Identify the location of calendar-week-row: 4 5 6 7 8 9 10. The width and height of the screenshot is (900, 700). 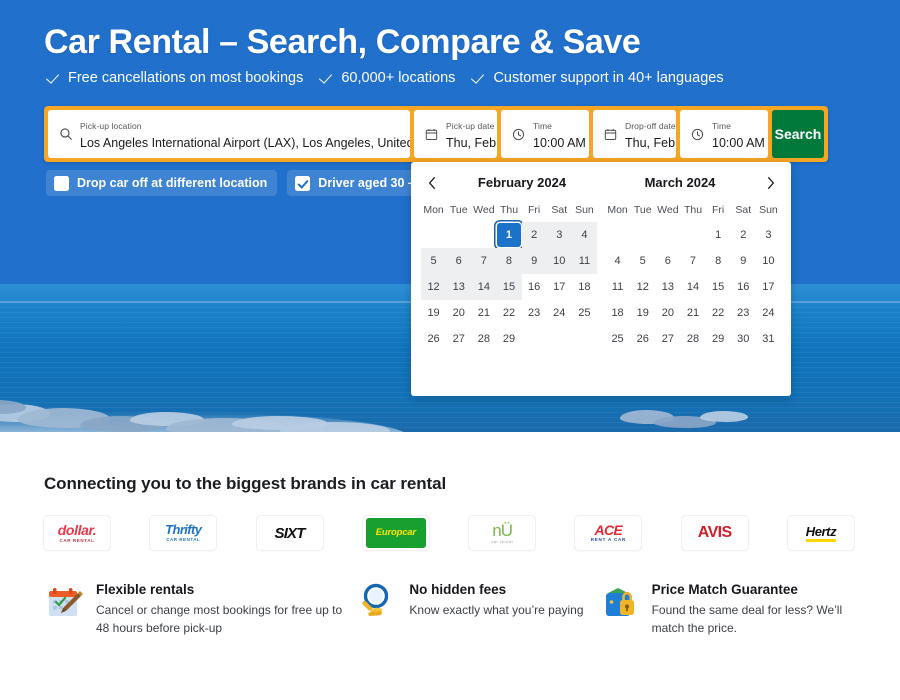
(693, 261).